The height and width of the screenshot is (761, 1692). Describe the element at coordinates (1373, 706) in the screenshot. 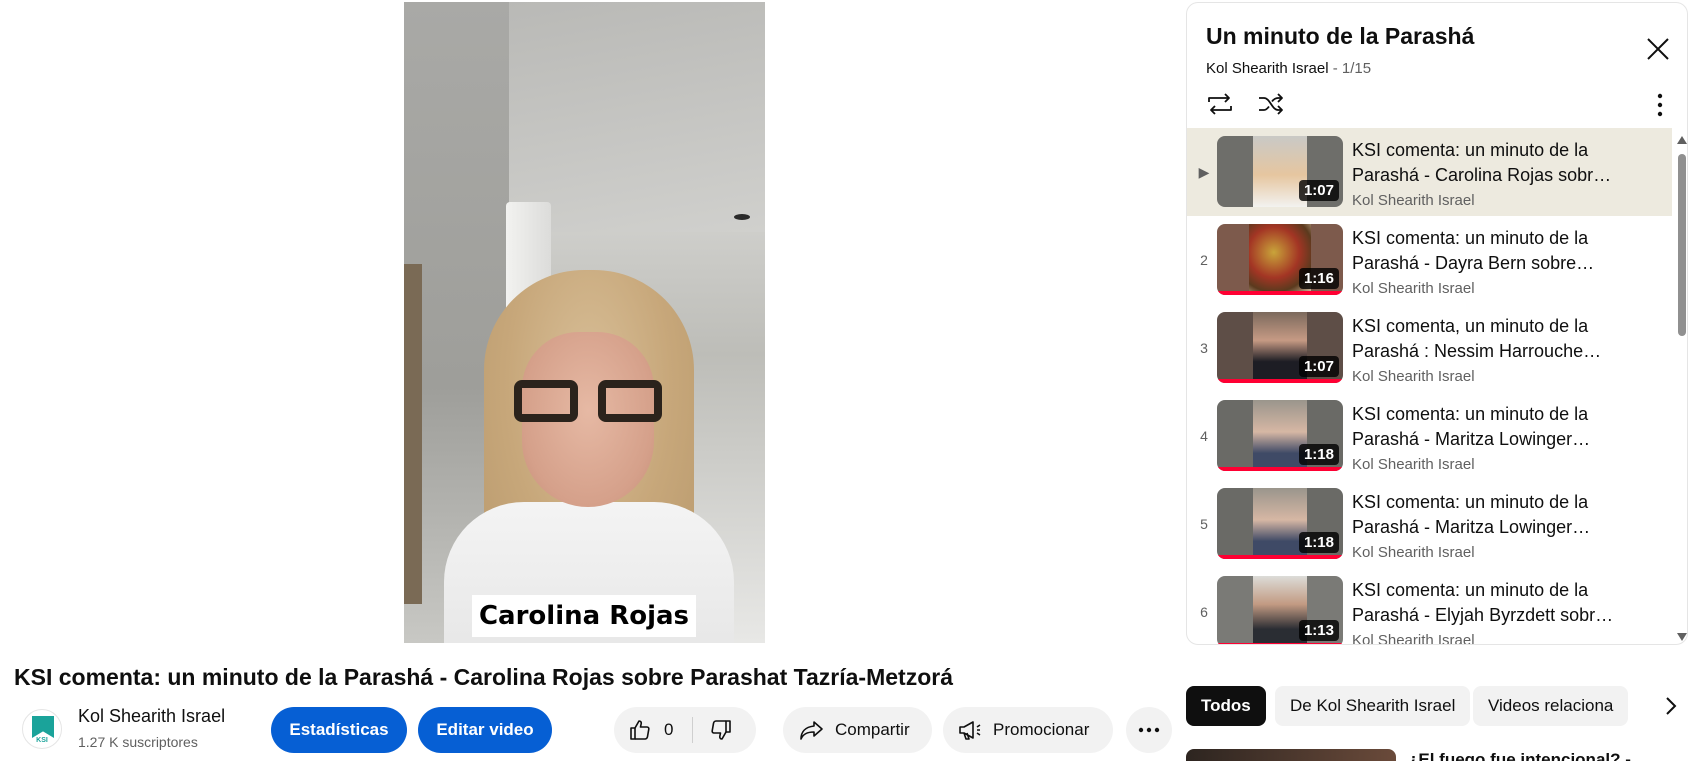

I see `chip-from-channel: De Kol Shearith Israel` at that location.